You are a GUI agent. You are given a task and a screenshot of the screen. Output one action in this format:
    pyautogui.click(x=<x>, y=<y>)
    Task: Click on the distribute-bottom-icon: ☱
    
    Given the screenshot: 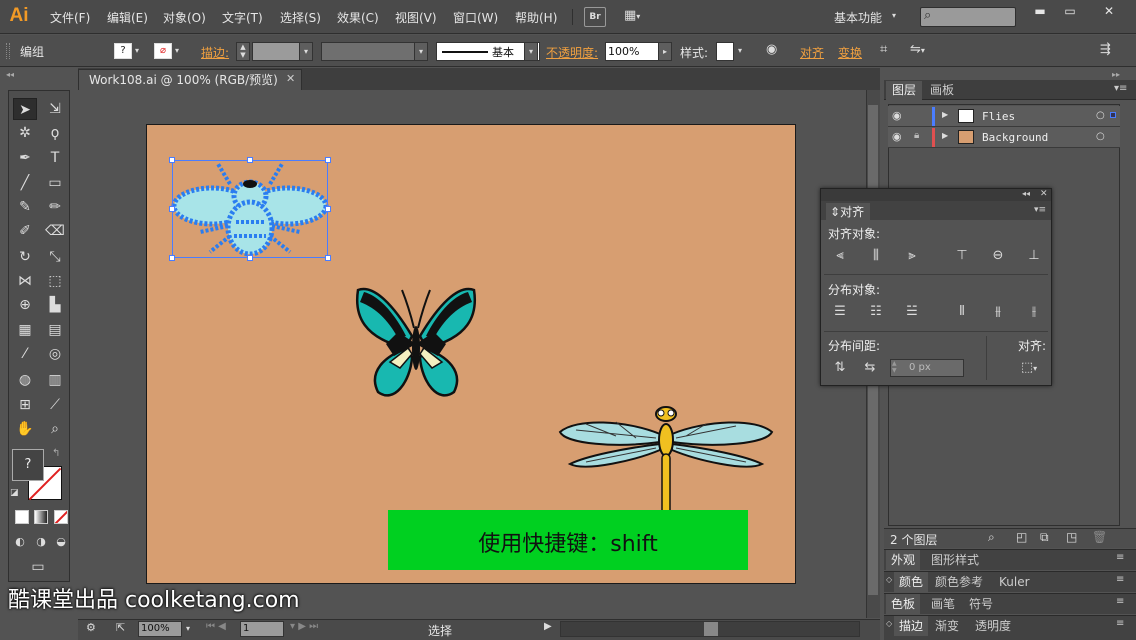 What is the action you would take?
    pyautogui.click(x=912, y=312)
    